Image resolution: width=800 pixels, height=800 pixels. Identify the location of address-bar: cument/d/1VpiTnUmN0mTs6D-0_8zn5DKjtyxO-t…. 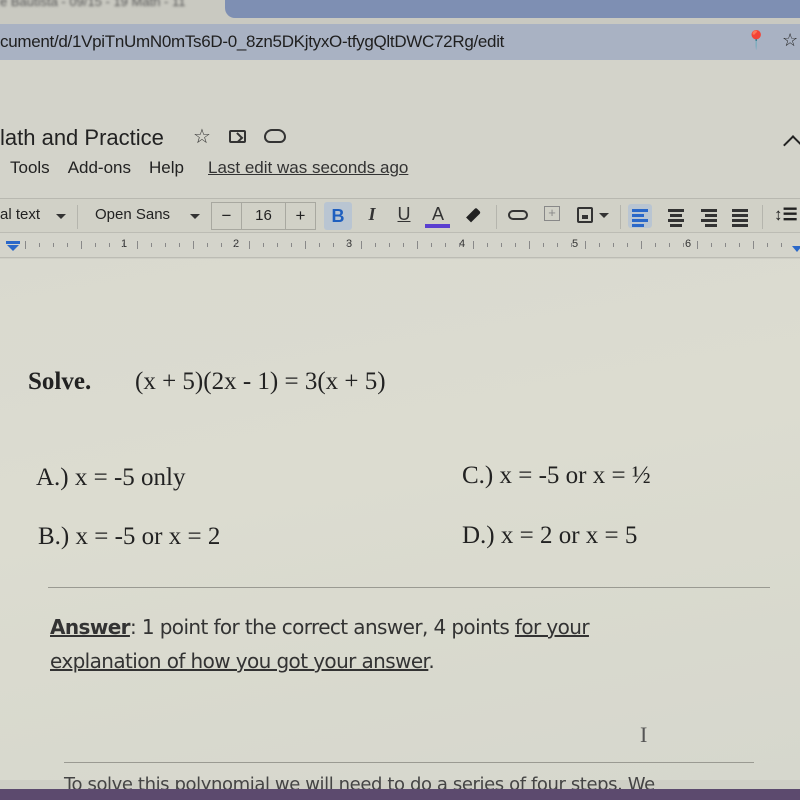
(400, 42).